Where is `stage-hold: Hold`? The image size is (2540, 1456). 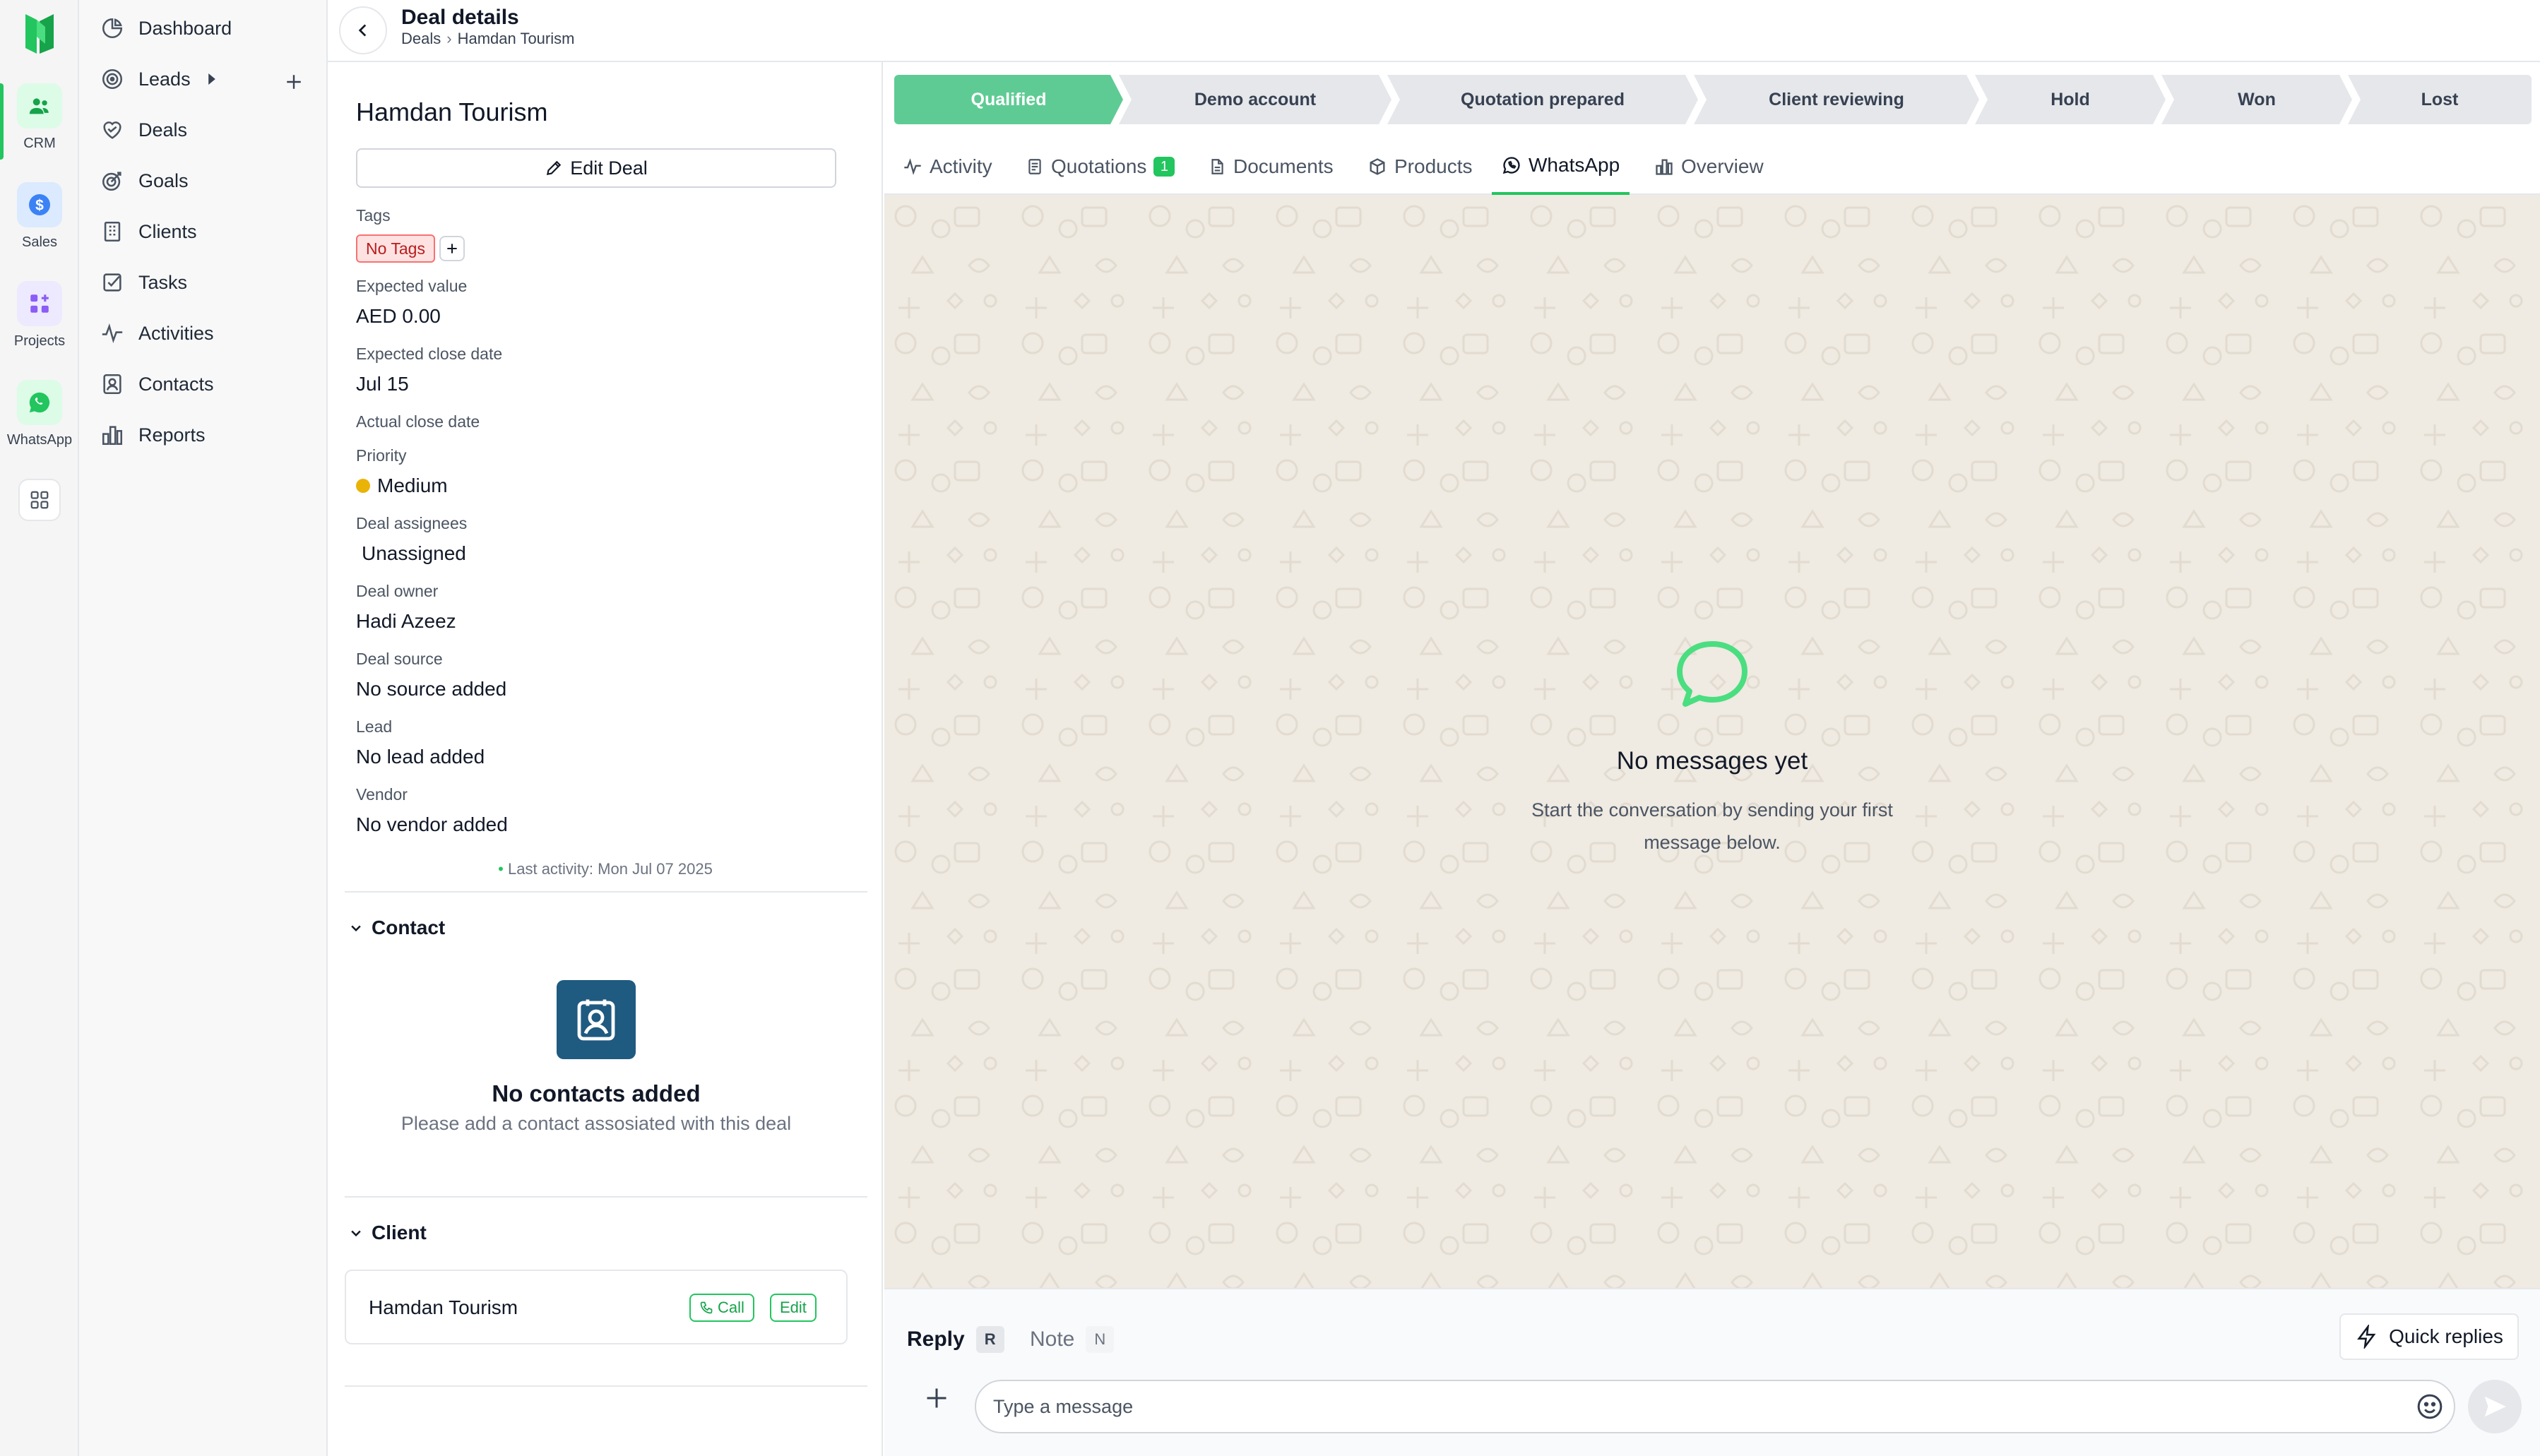 stage-hold: Hold is located at coordinates (2071, 100).